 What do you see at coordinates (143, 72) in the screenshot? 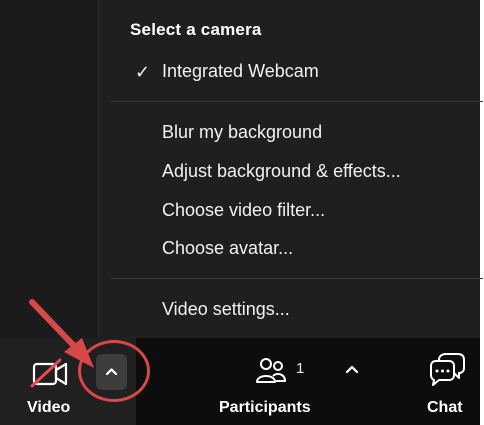
I see `check-icon: ✓` at bounding box center [143, 72].